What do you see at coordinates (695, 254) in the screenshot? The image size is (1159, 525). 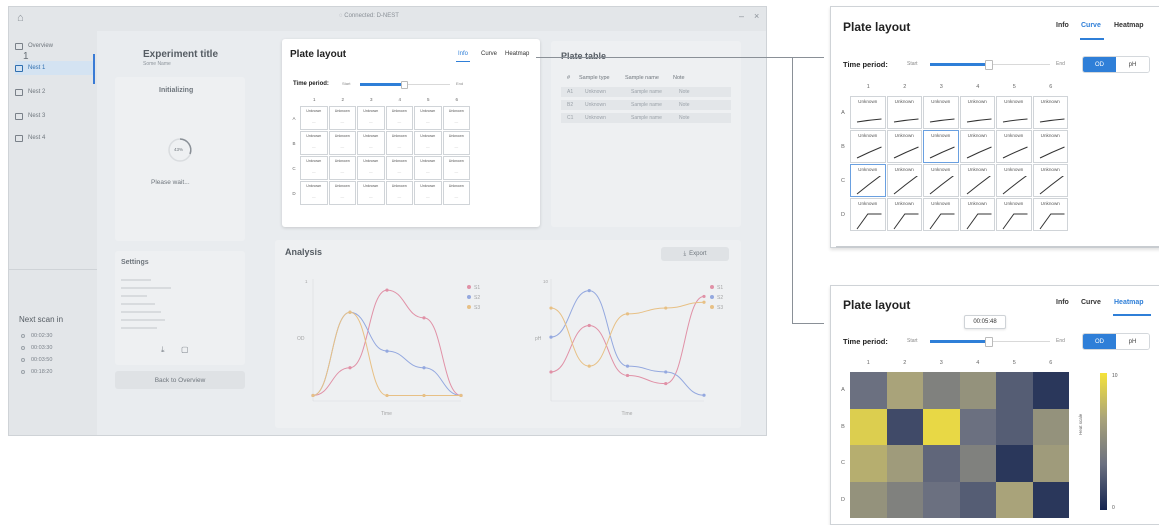 I see `export-button: ⤓ Export` at bounding box center [695, 254].